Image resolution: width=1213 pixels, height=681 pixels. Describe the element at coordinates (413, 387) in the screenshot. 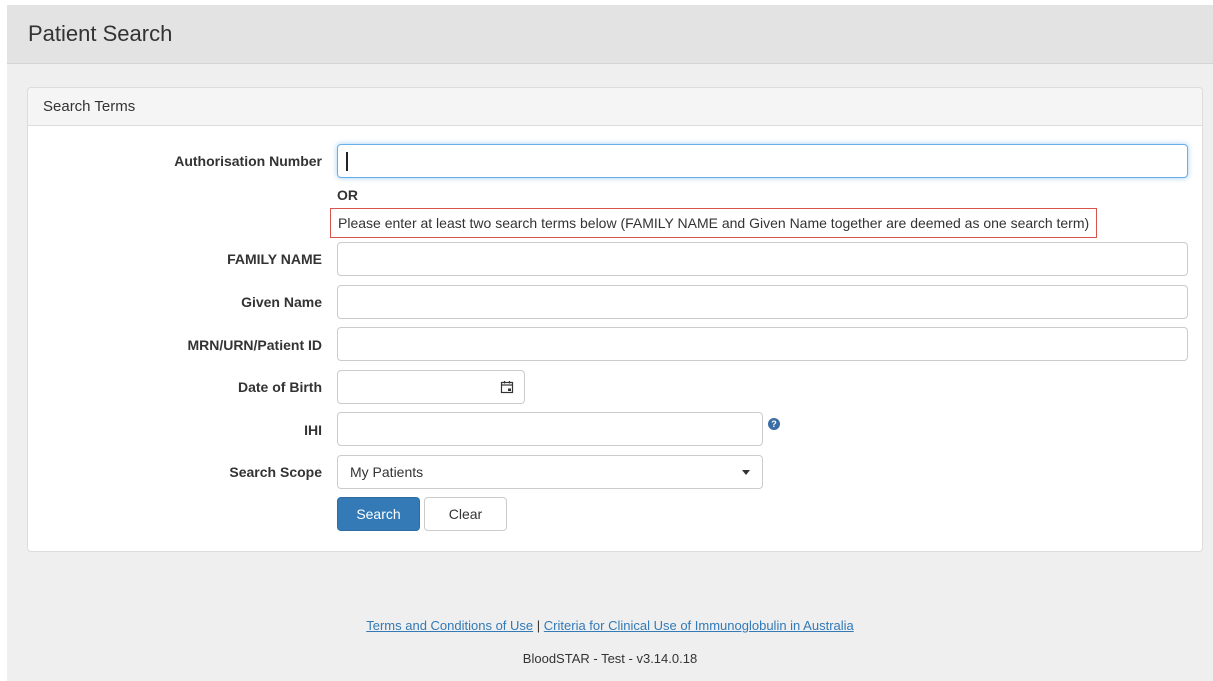

I see `date-of-birth-input` at that location.